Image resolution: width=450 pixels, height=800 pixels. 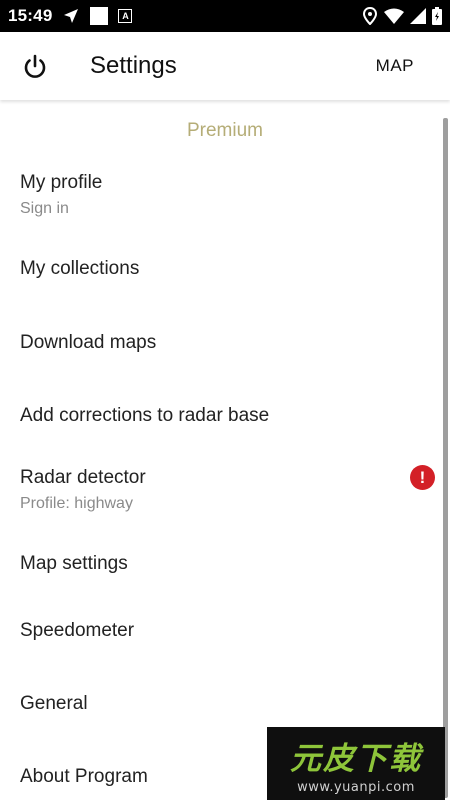 I want to click on menu-item-add-corrections: Add corrections to radar base, so click(x=220, y=415).